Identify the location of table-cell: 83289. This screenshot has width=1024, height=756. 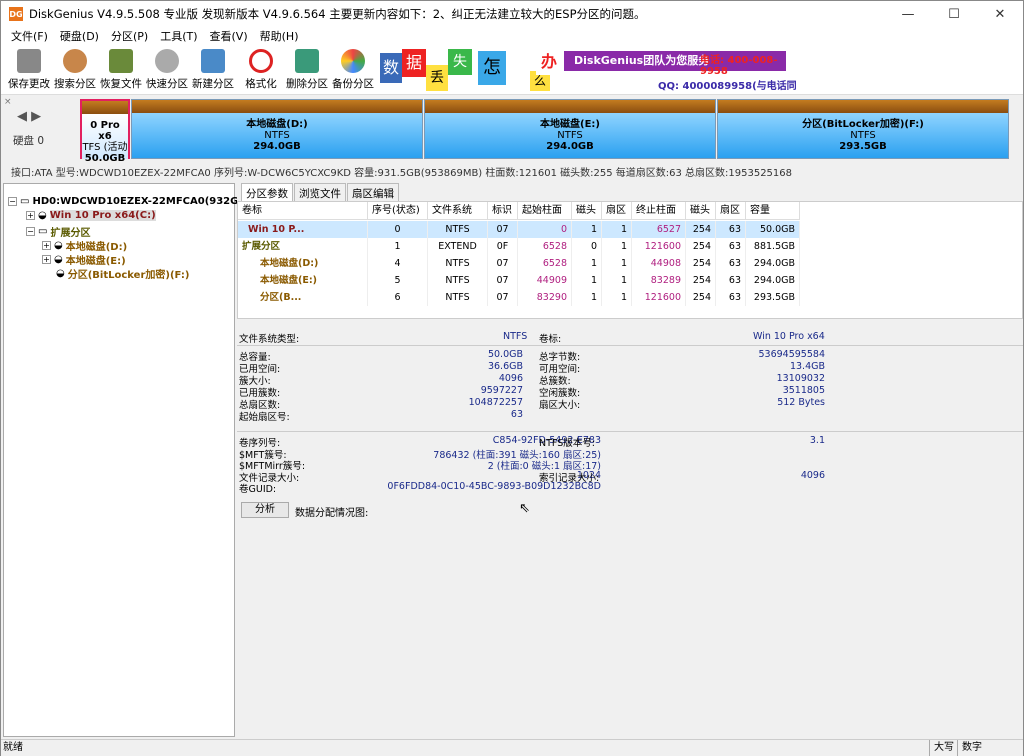
(659, 280).